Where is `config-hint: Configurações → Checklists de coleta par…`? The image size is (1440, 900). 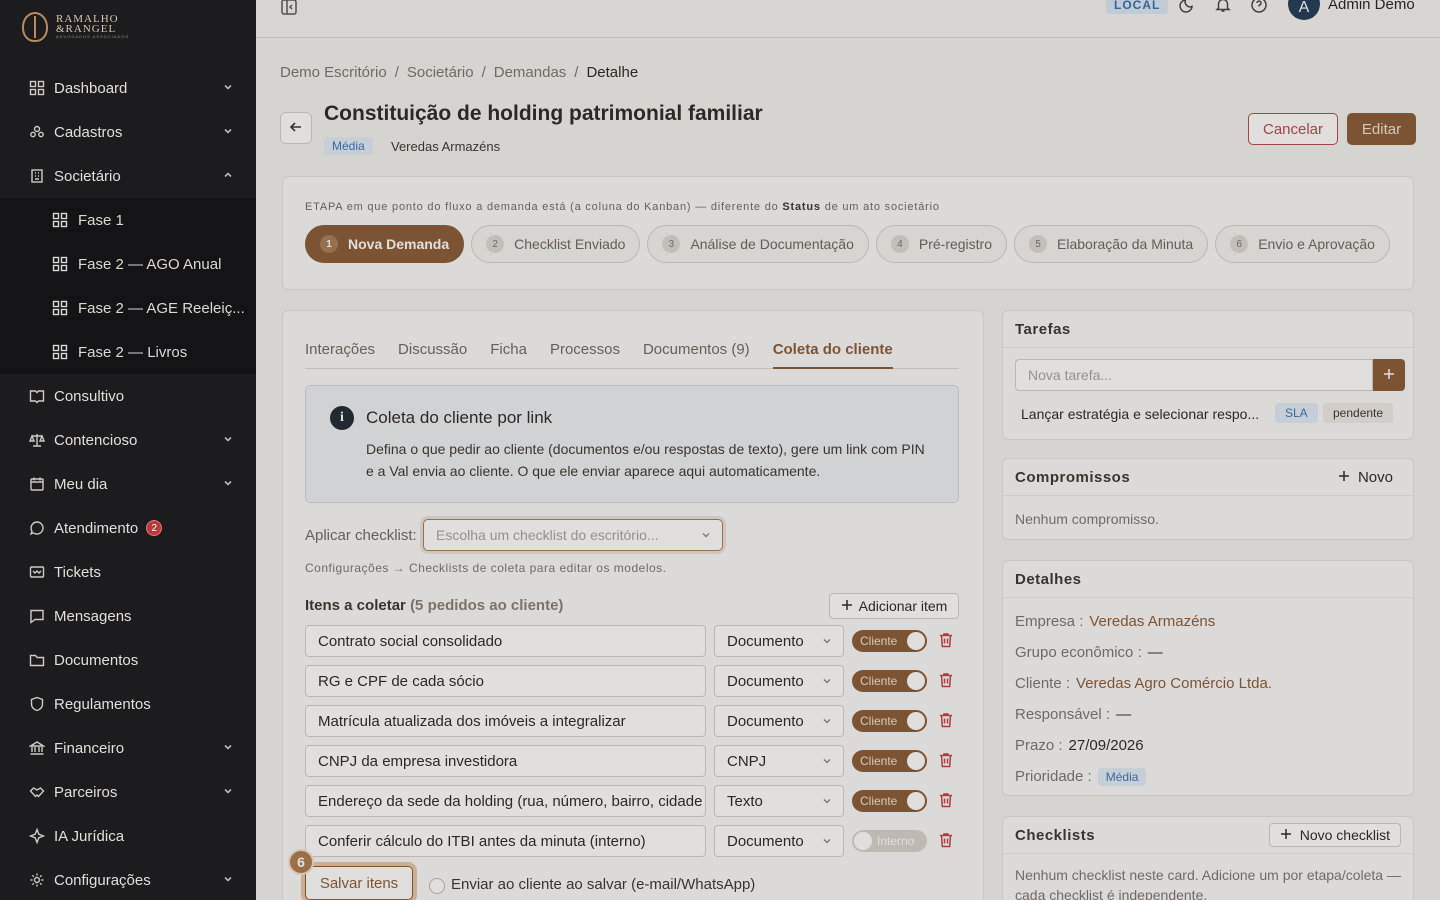
config-hint: Configurações → Checklists de coleta par… is located at coordinates (486, 568).